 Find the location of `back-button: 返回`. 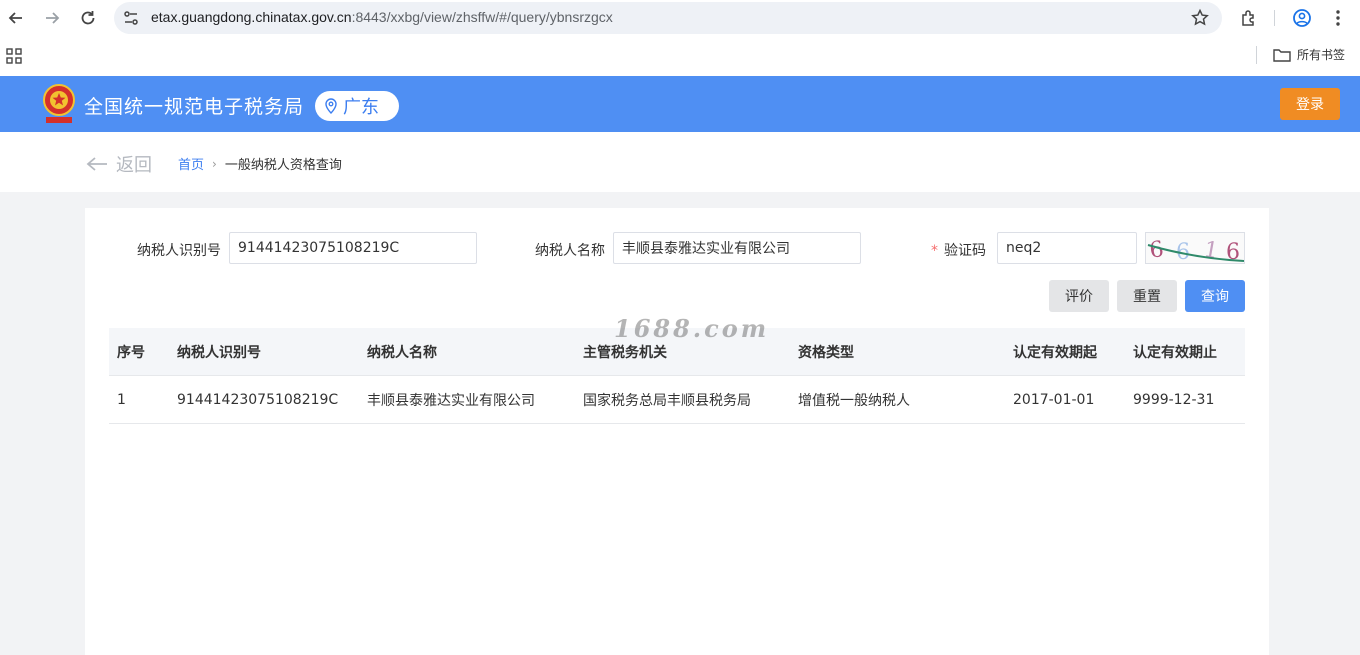

back-button: 返回 is located at coordinates (119, 164).